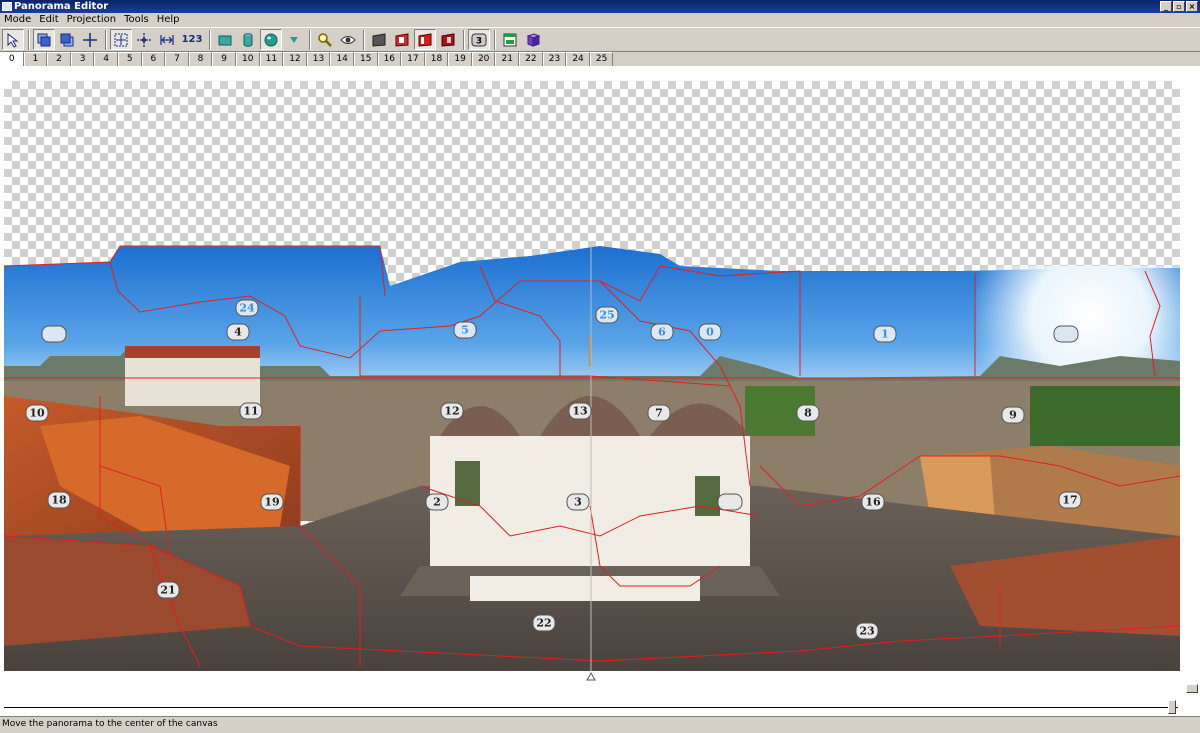 This screenshot has height=733, width=1200. I want to click on move-center-icon, so click(144, 39).